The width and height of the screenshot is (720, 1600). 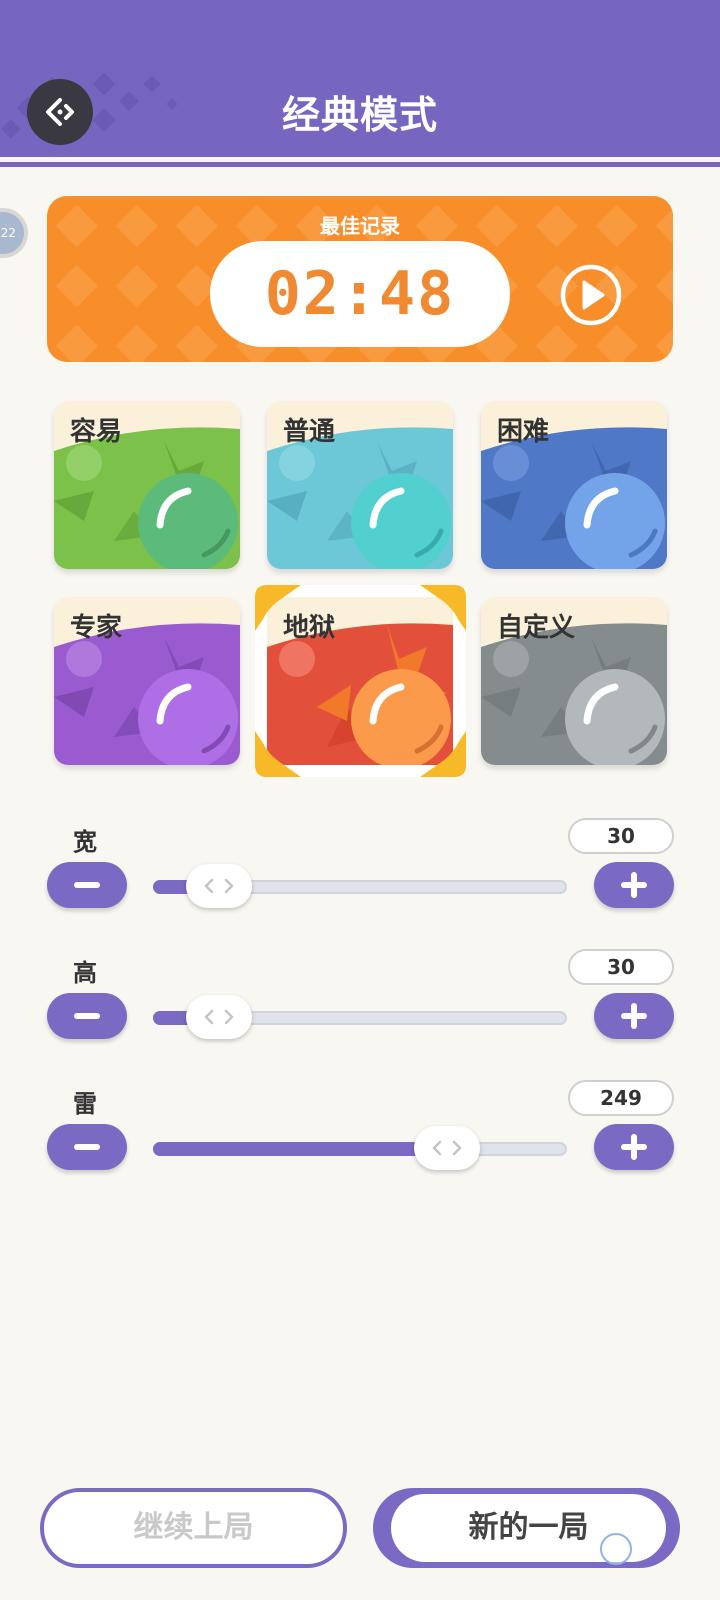 I want to click on difficulty-label: 容易, so click(x=96, y=432).